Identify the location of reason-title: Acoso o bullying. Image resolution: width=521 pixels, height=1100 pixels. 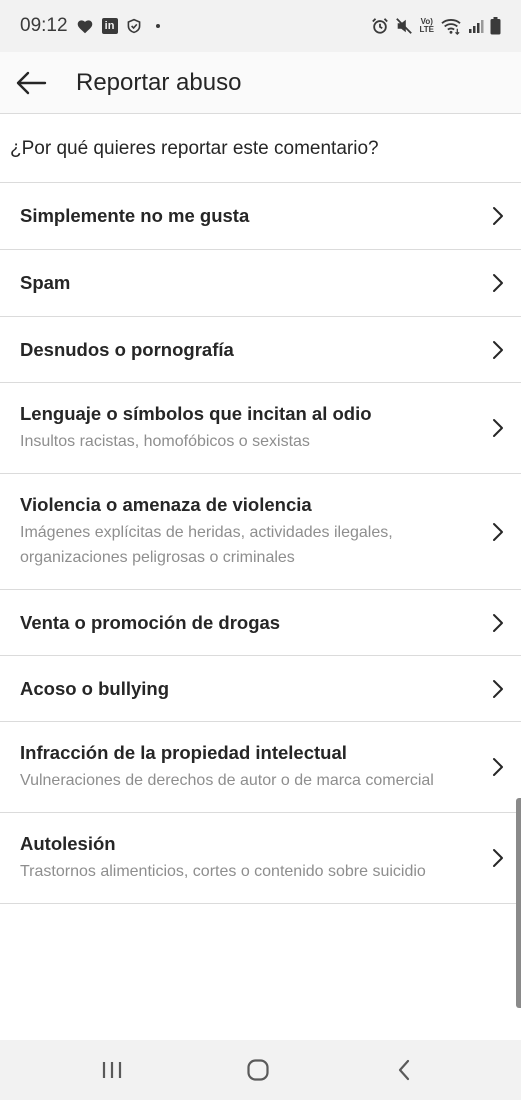
(95, 688).